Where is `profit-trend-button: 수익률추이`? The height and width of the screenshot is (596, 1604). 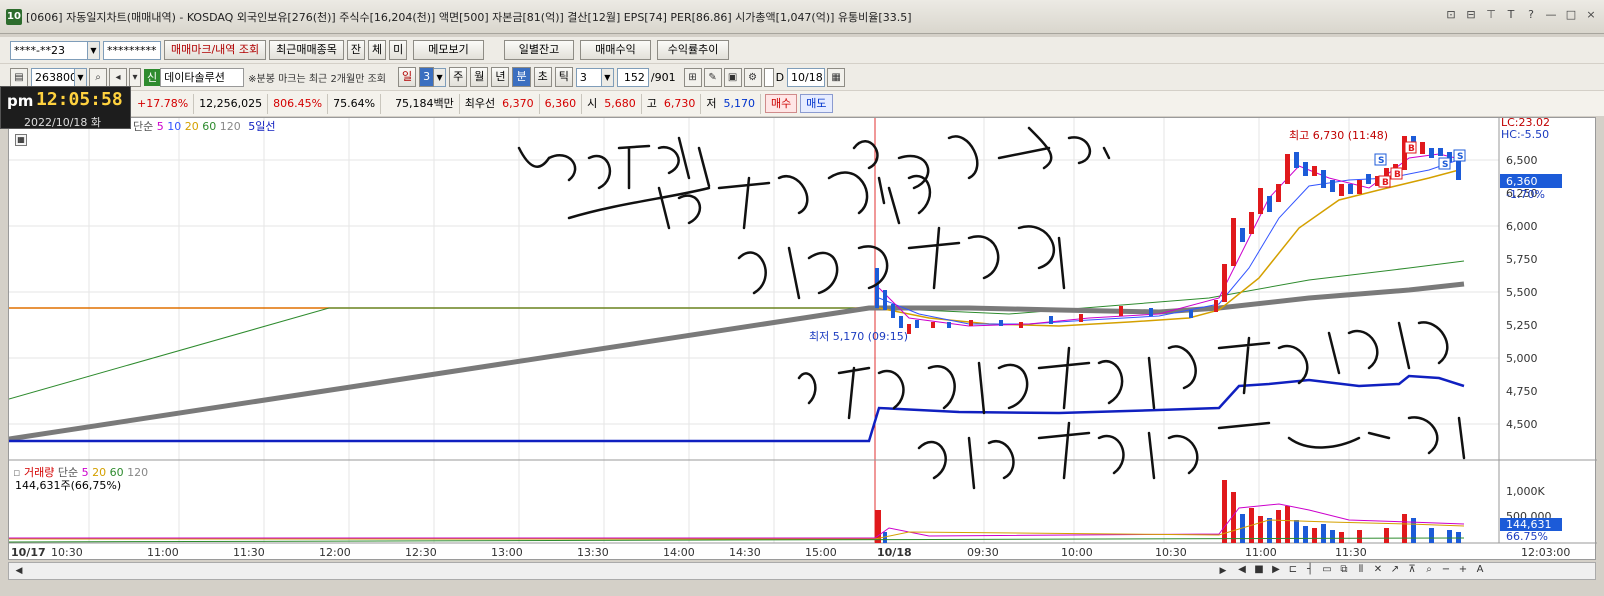 profit-trend-button: 수익률추이 is located at coordinates (693, 50).